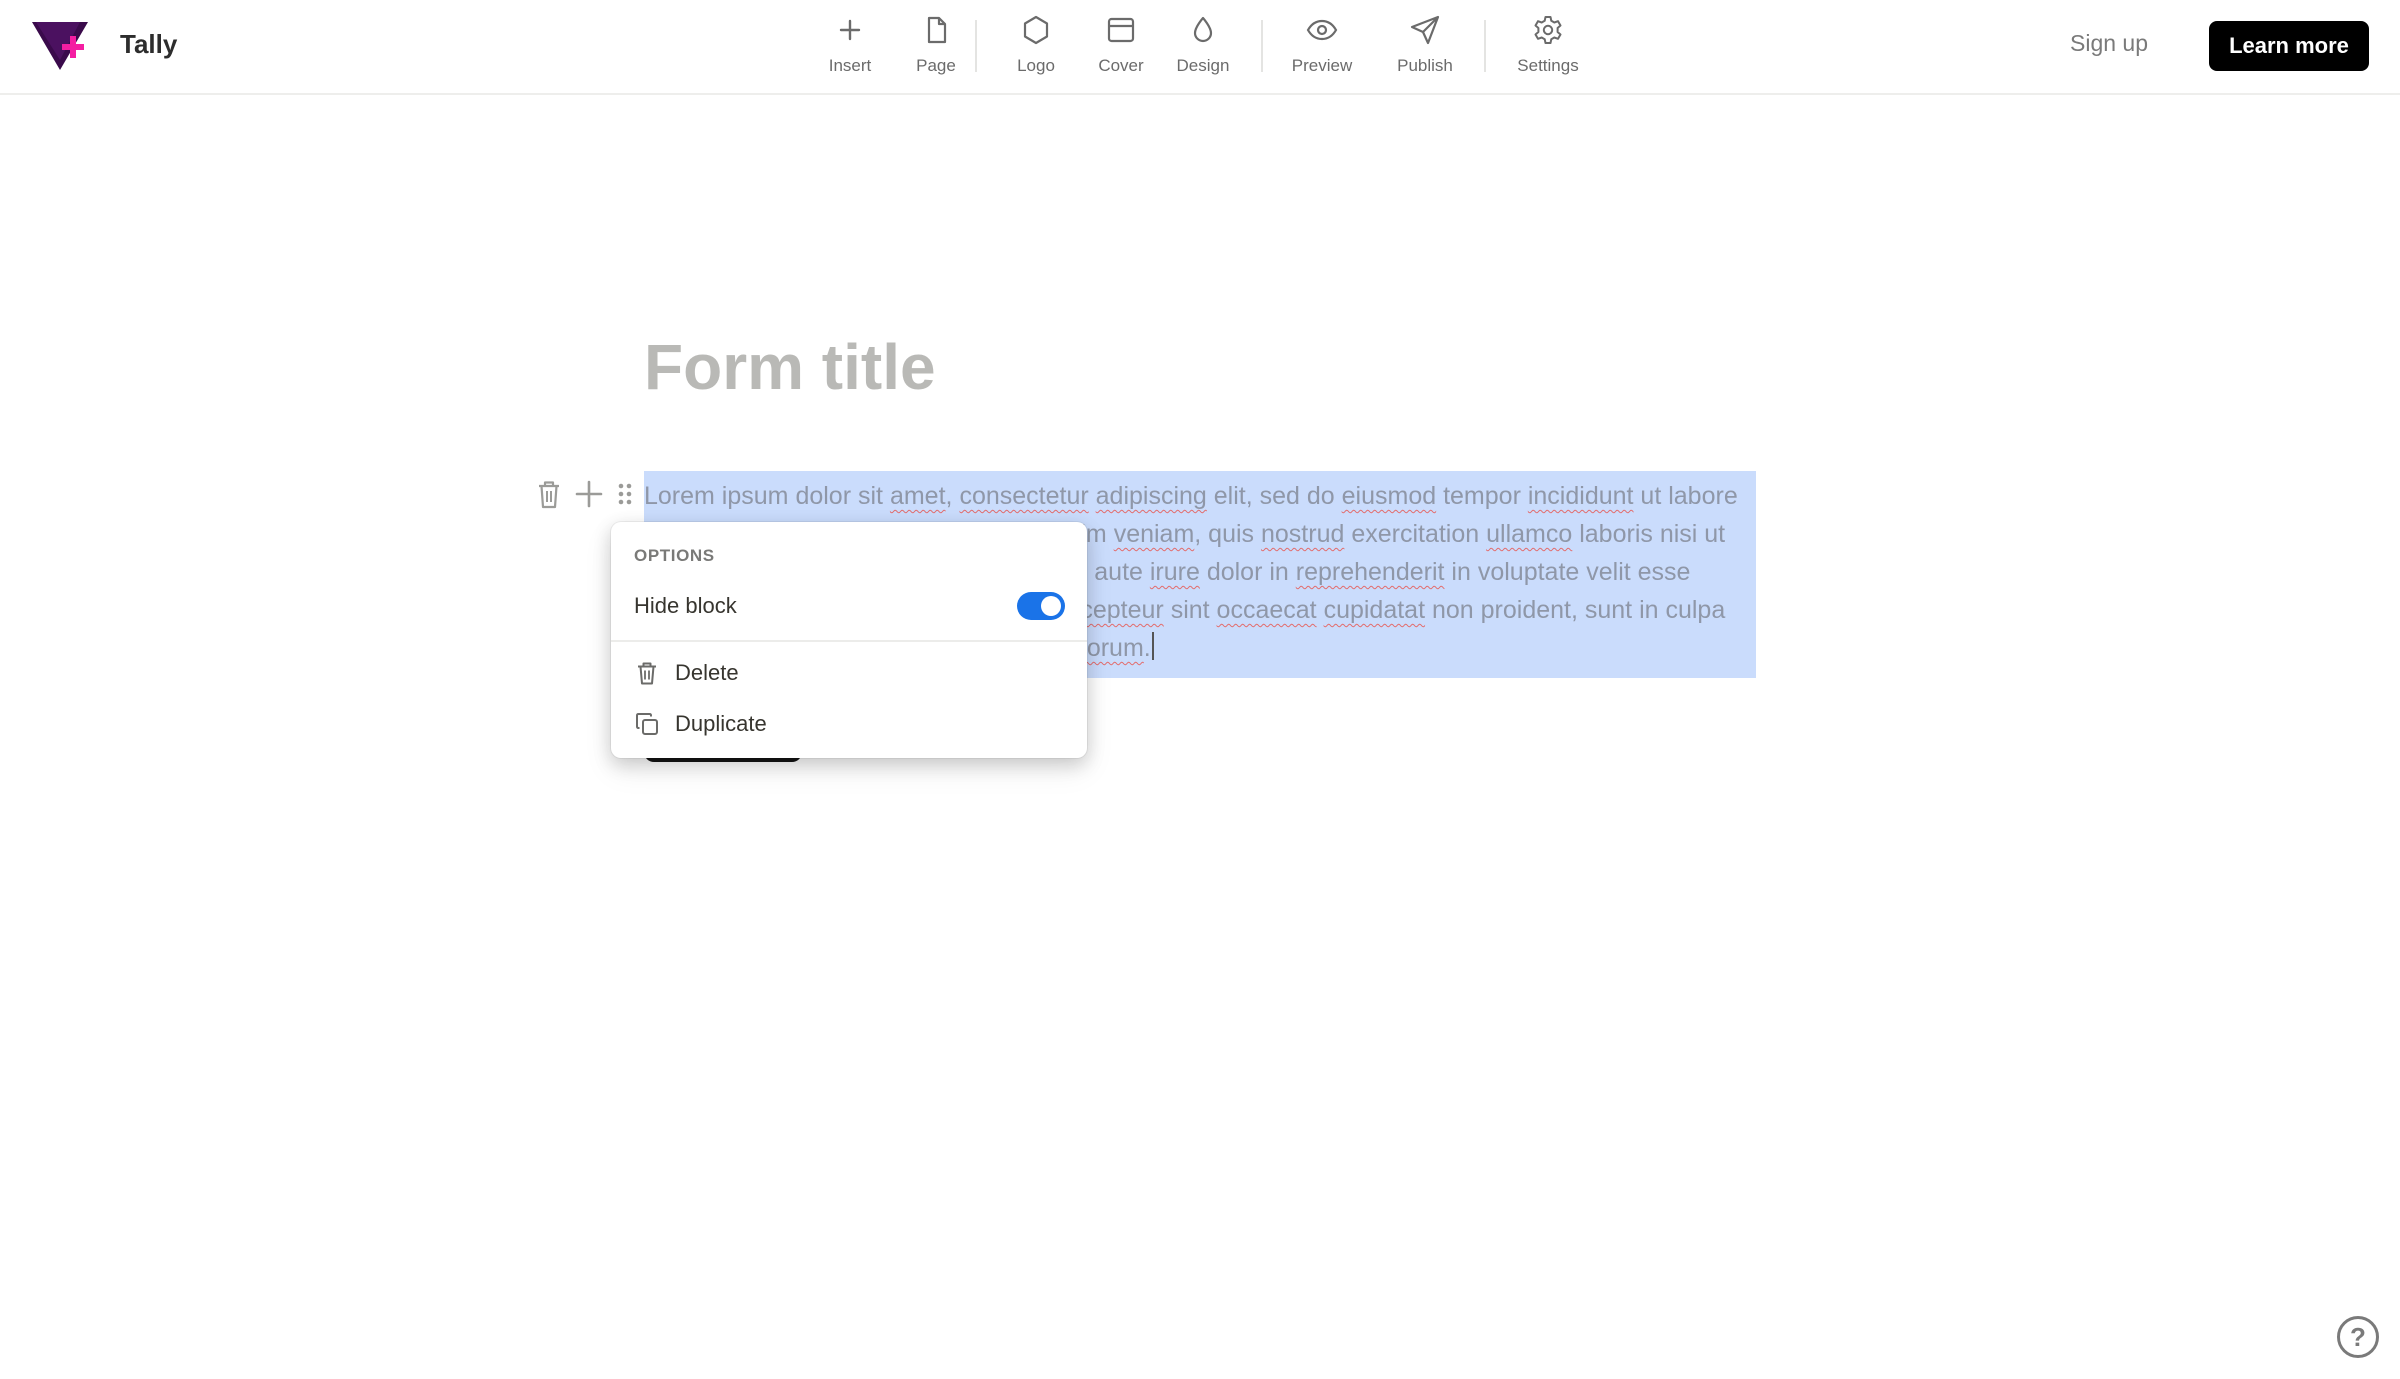 The width and height of the screenshot is (2400, 1379). I want to click on delete-label: Delete, so click(707, 672).